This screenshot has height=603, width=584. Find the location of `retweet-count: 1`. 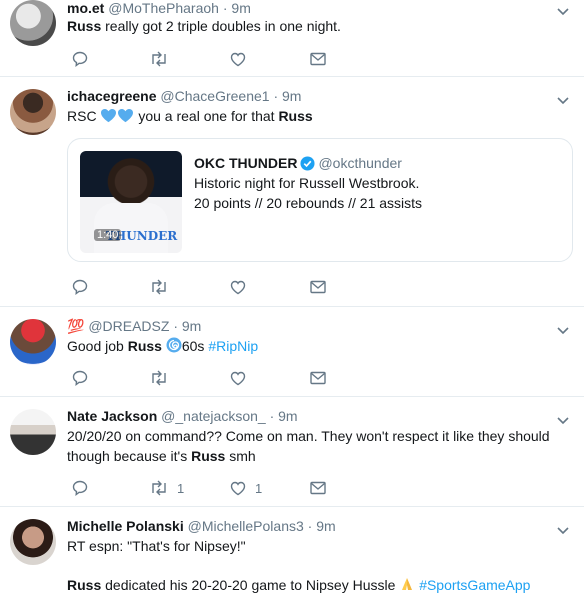

retweet-count: 1 is located at coordinates (181, 488).